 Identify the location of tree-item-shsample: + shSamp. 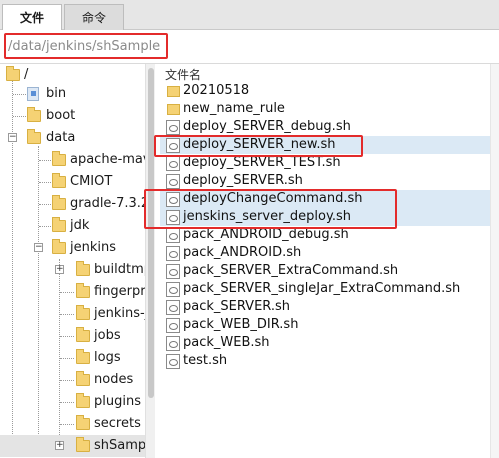
(72, 446).